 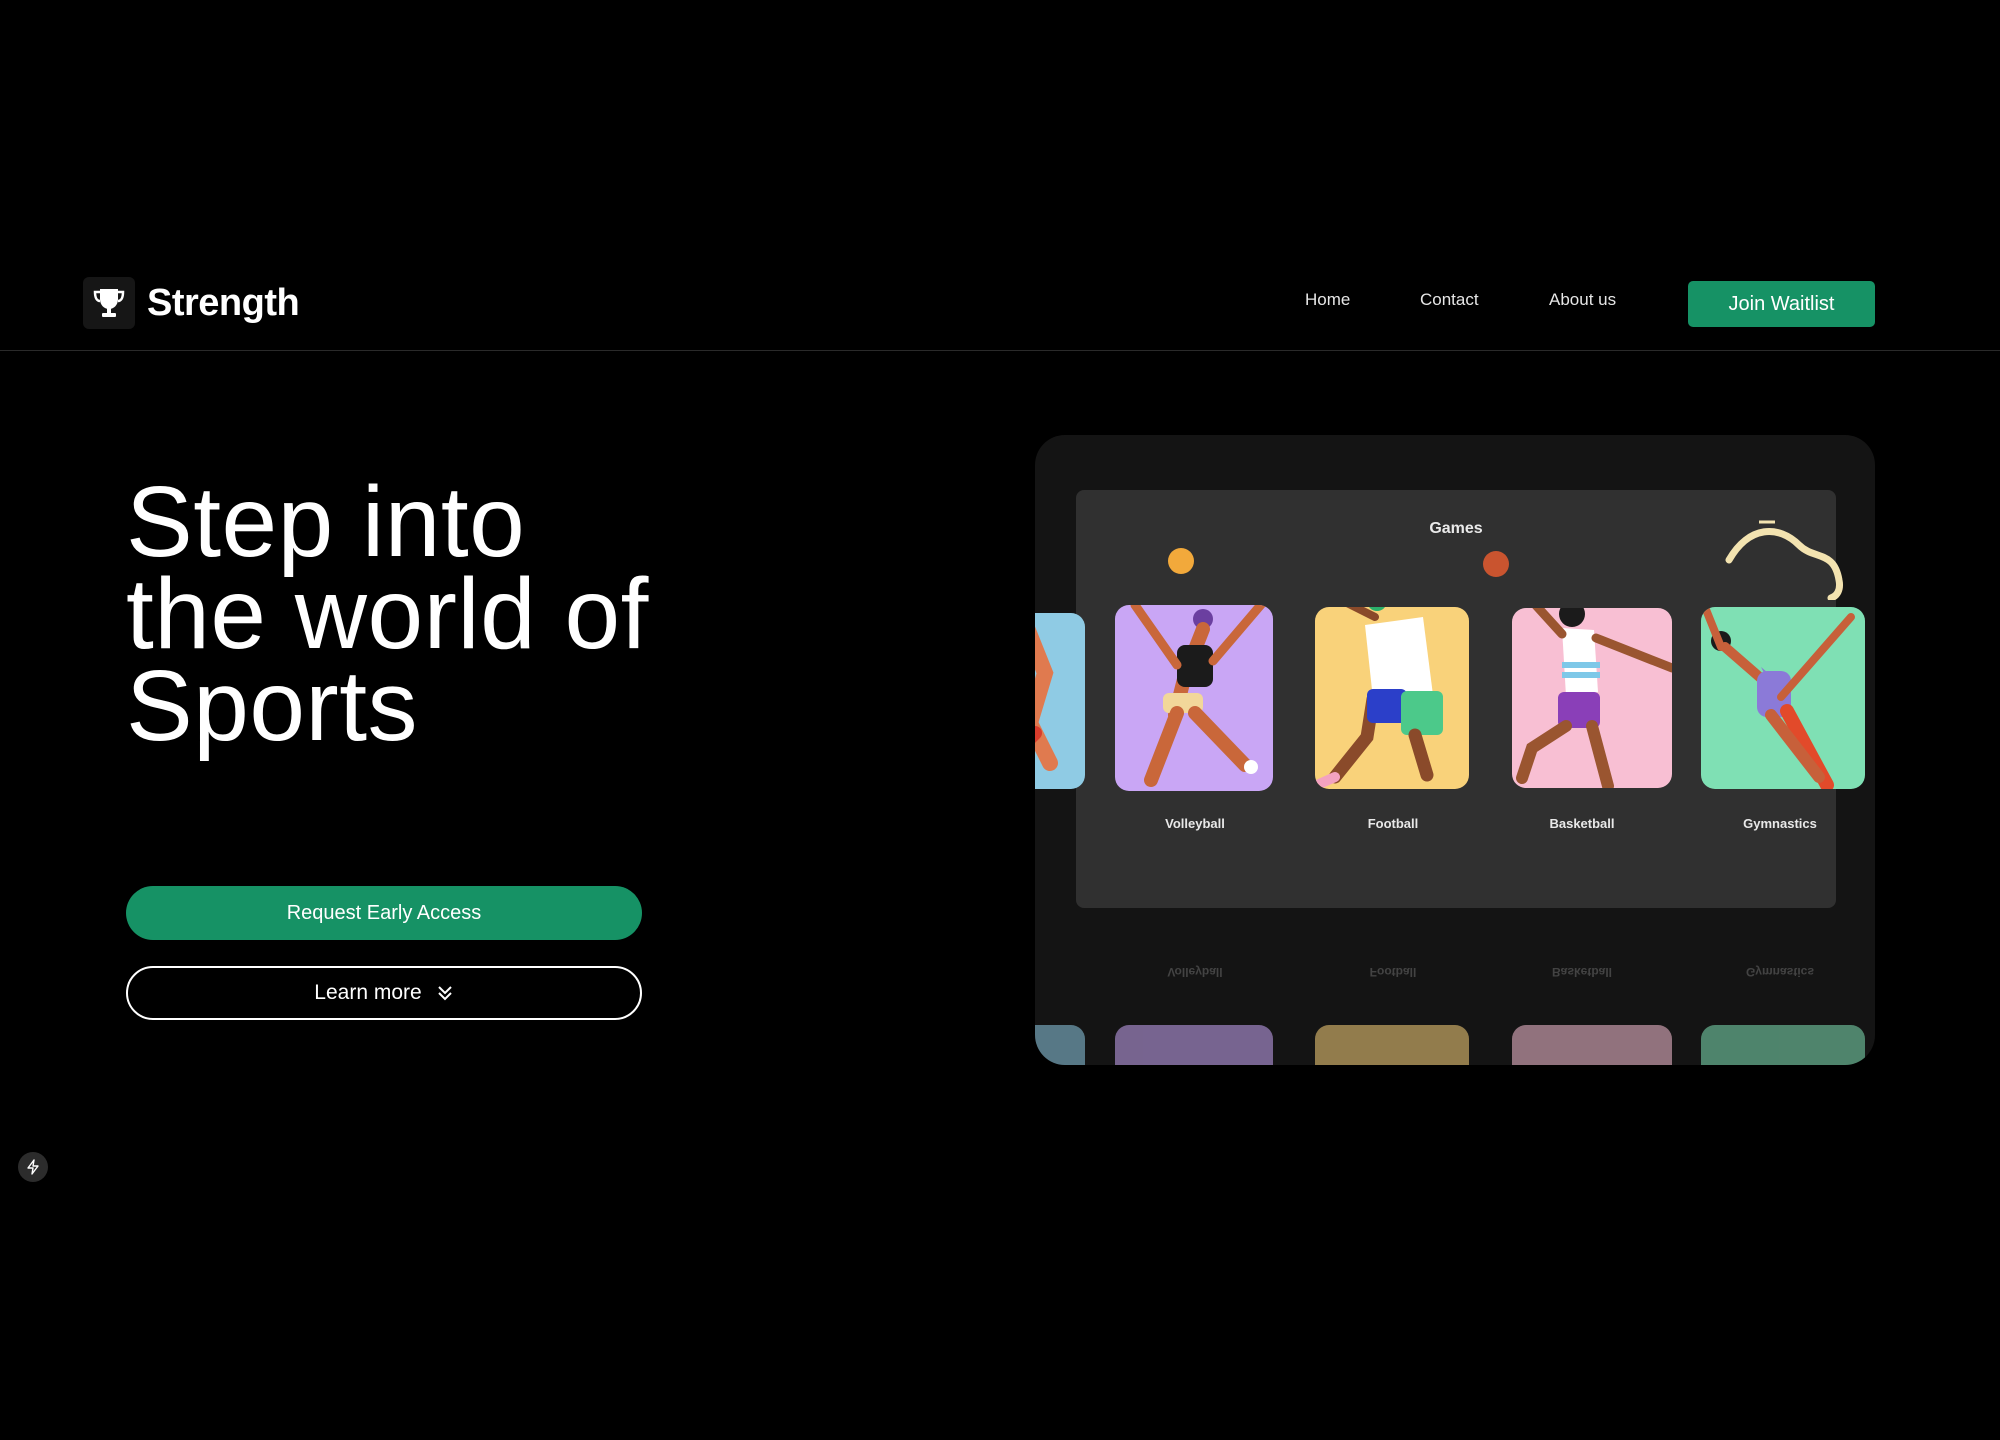 I want to click on game-label-gymnastics: Gymnastics, so click(x=1780, y=823).